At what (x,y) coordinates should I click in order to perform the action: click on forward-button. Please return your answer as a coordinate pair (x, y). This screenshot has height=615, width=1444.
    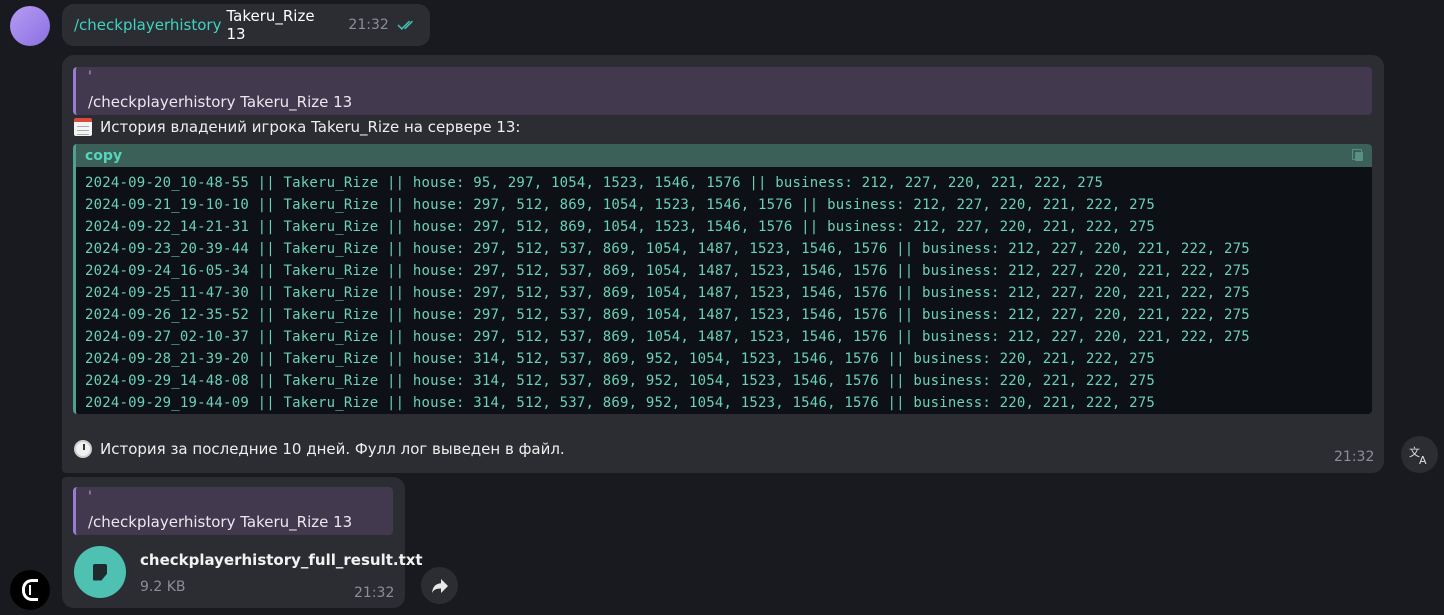
    Looking at the image, I should click on (439, 585).